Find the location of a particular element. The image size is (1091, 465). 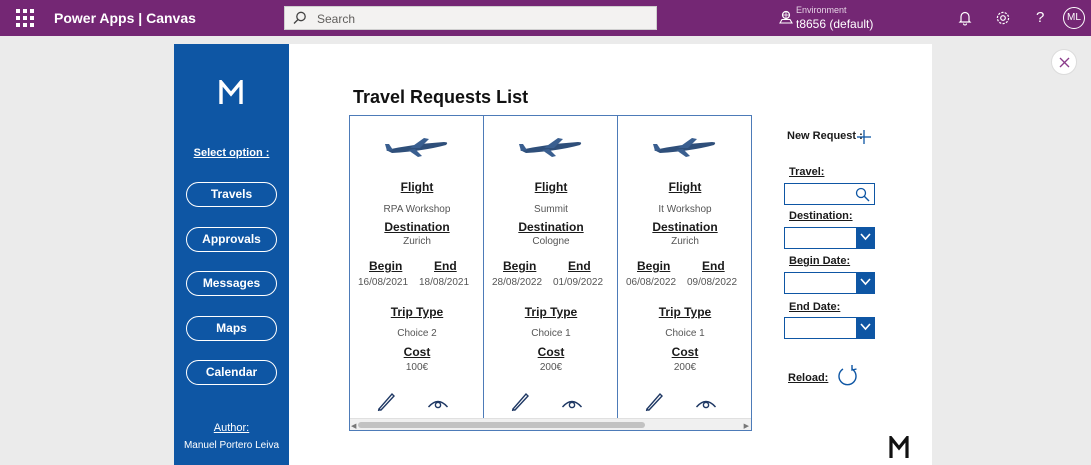

flight-value: Summit is located at coordinates (551, 209).